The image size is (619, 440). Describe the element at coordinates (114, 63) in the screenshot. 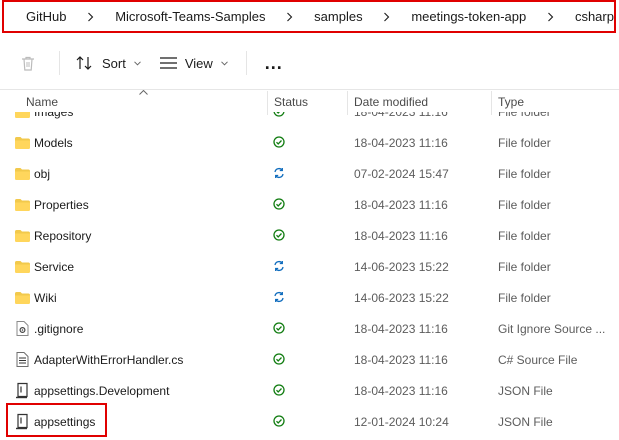

I see `sort-label: Sort` at that location.